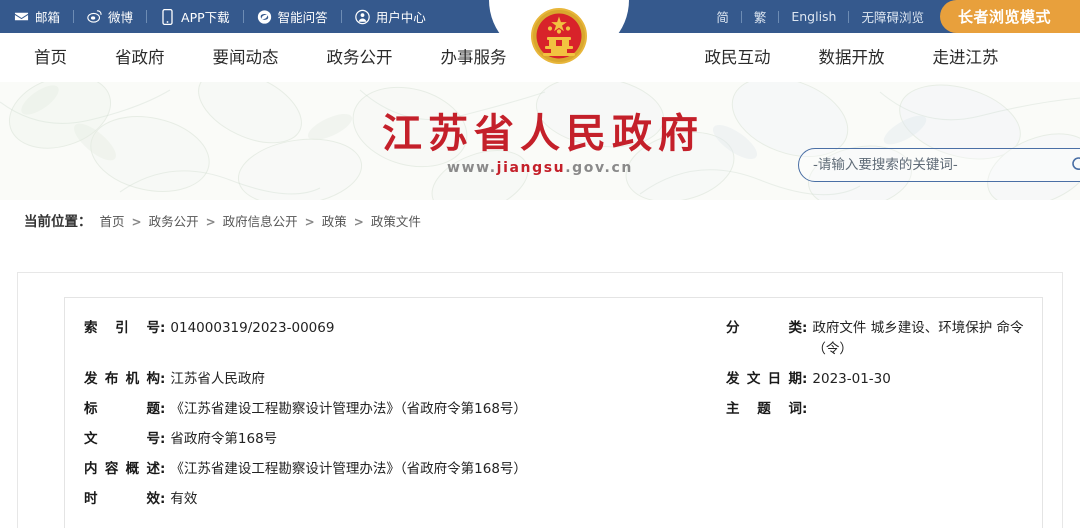 Image resolution: width=1080 pixels, height=528 pixels. Describe the element at coordinates (764, 409) in the screenshot. I see `meta-key-subject-words: 主题词` at that location.